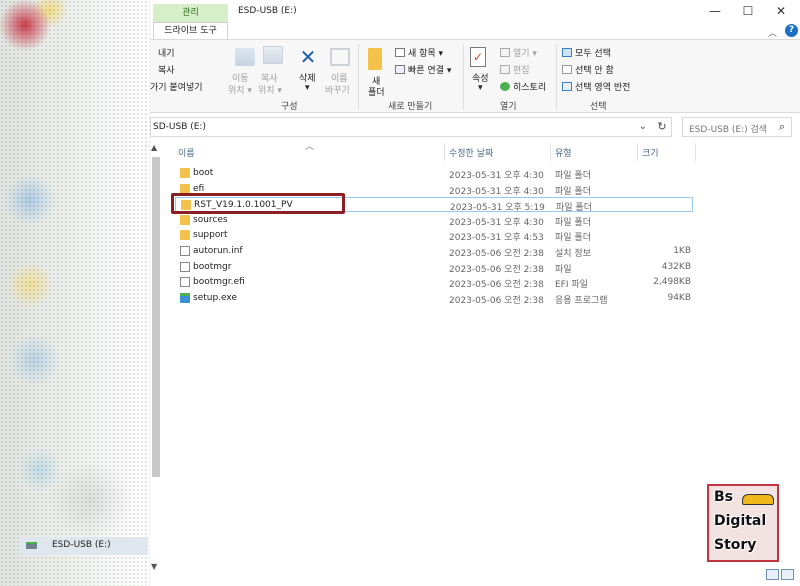 This screenshot has height=586, width=800. Describe the element at coordinates (218, 251) in the screenshot. I see `file-name: autorun.inf` at that location.